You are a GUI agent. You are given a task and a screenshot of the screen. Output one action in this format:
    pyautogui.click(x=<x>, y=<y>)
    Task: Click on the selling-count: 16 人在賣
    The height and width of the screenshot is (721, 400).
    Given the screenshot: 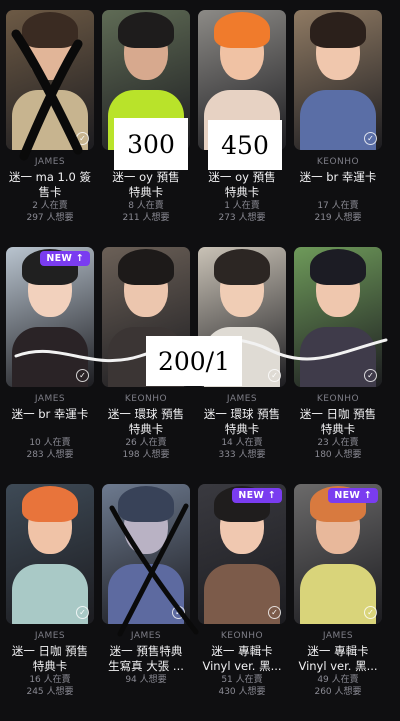 What is the action you would take?
    pyautogui.click(x=50, y=680)
    